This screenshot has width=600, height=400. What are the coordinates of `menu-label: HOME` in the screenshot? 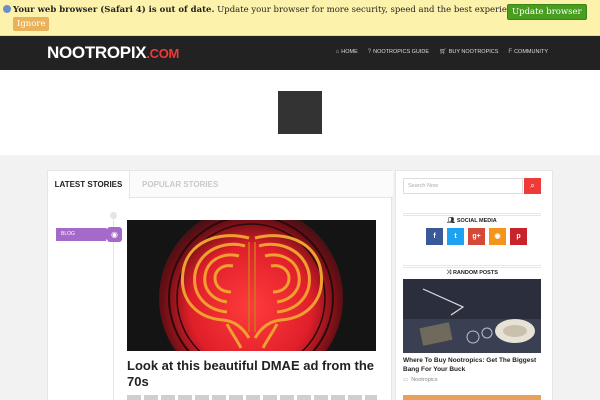 It's located at (349, 51).